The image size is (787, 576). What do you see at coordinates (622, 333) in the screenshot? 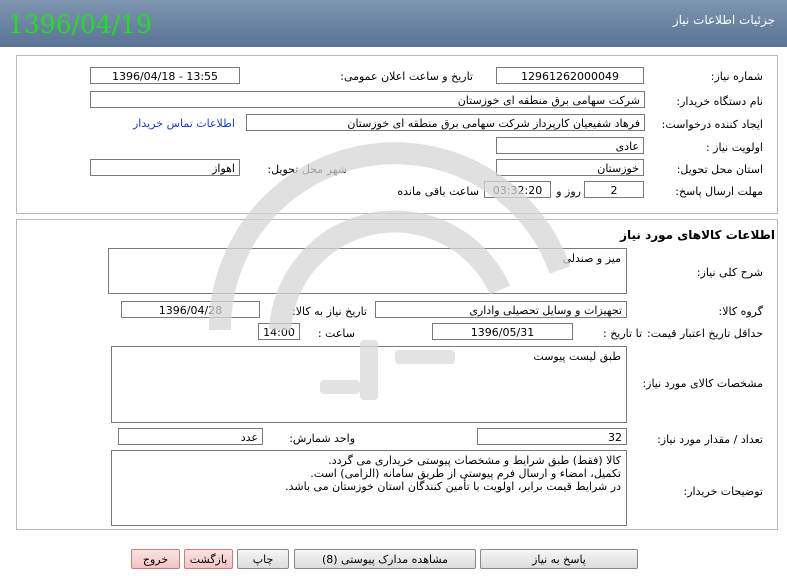
I see `until-date-label: تا تاریخ :` at bounding box center [622, 333].